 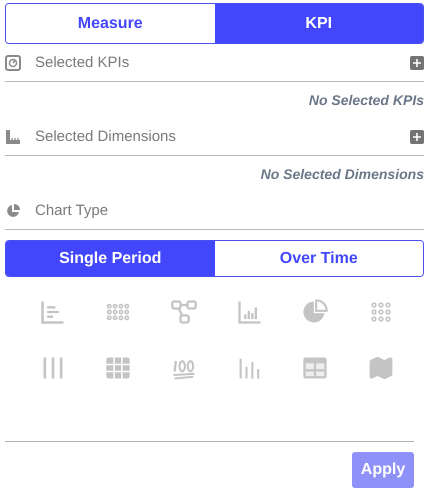 I want to click on tab: KPI, so click(x=318, y=23).